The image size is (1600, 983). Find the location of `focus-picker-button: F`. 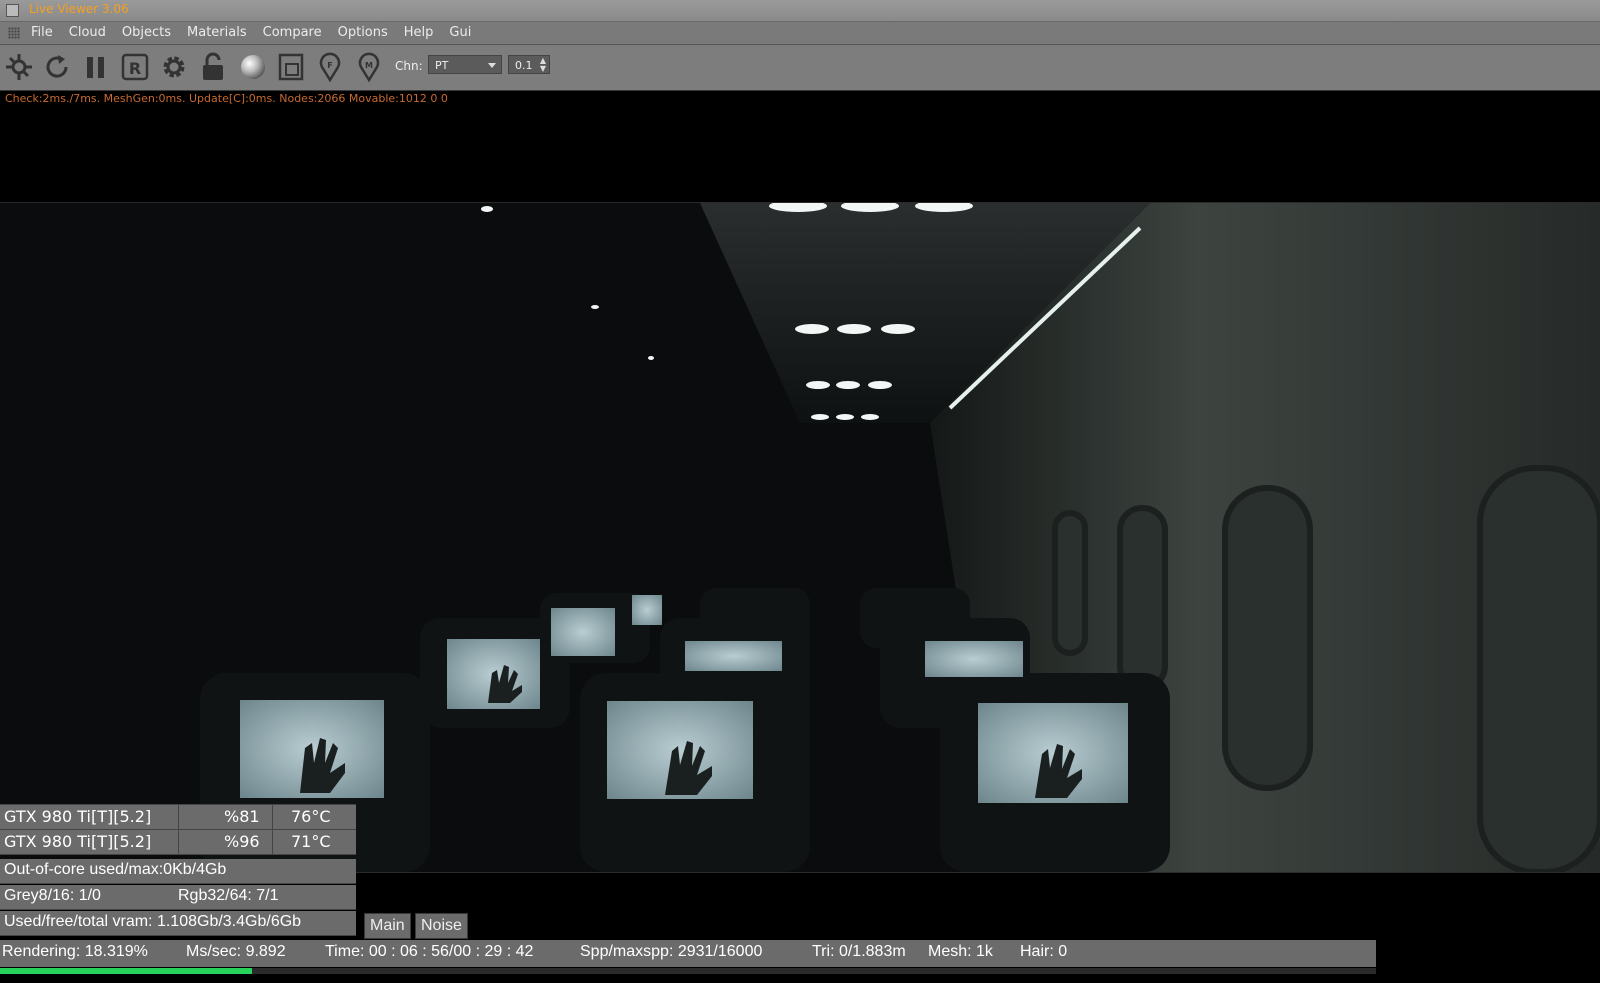

focus-picker-button: F is located at coordinates (330, 67).